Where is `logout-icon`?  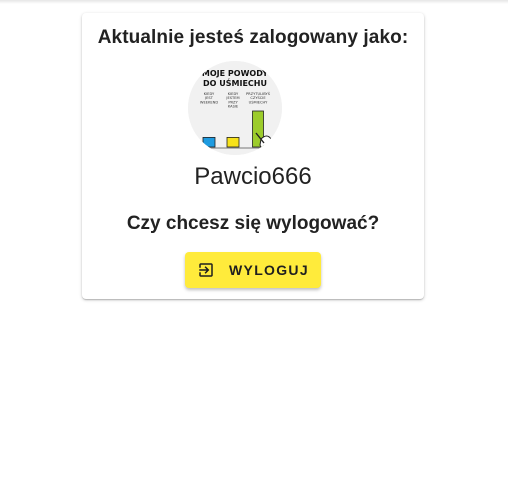
logout-icon is located at coordinates (206, 270).